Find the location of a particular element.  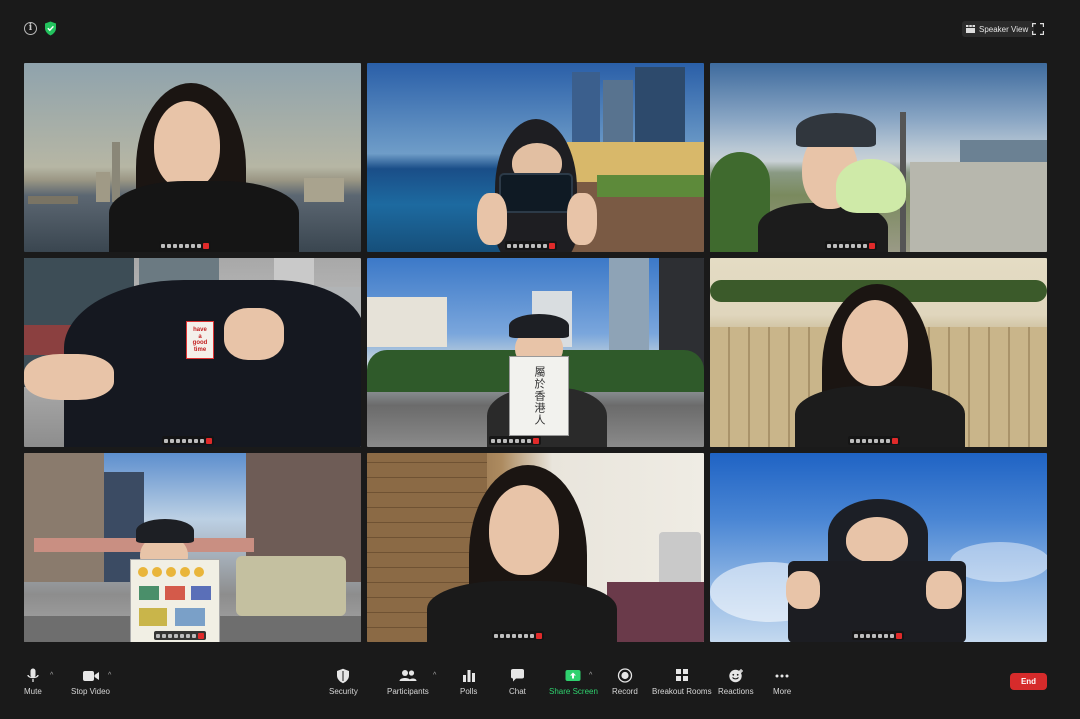

breakout-rooms-icon is located at coordinates (681, 675).